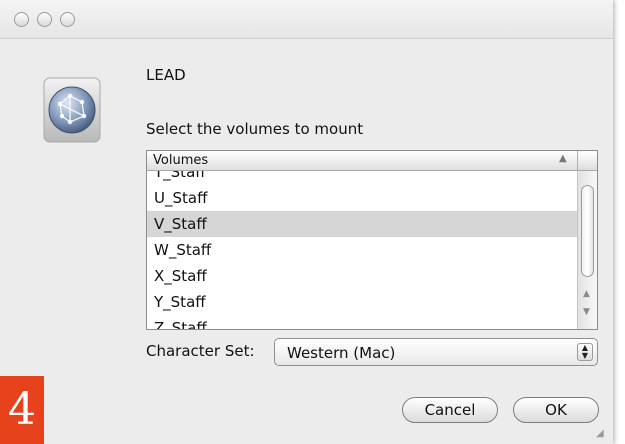 This screenshot has height=444, width=625. Describe the element at coordinates (255, 129) in the screenshot. I see `mount-prompt: Select the volumes to mount` at that location.